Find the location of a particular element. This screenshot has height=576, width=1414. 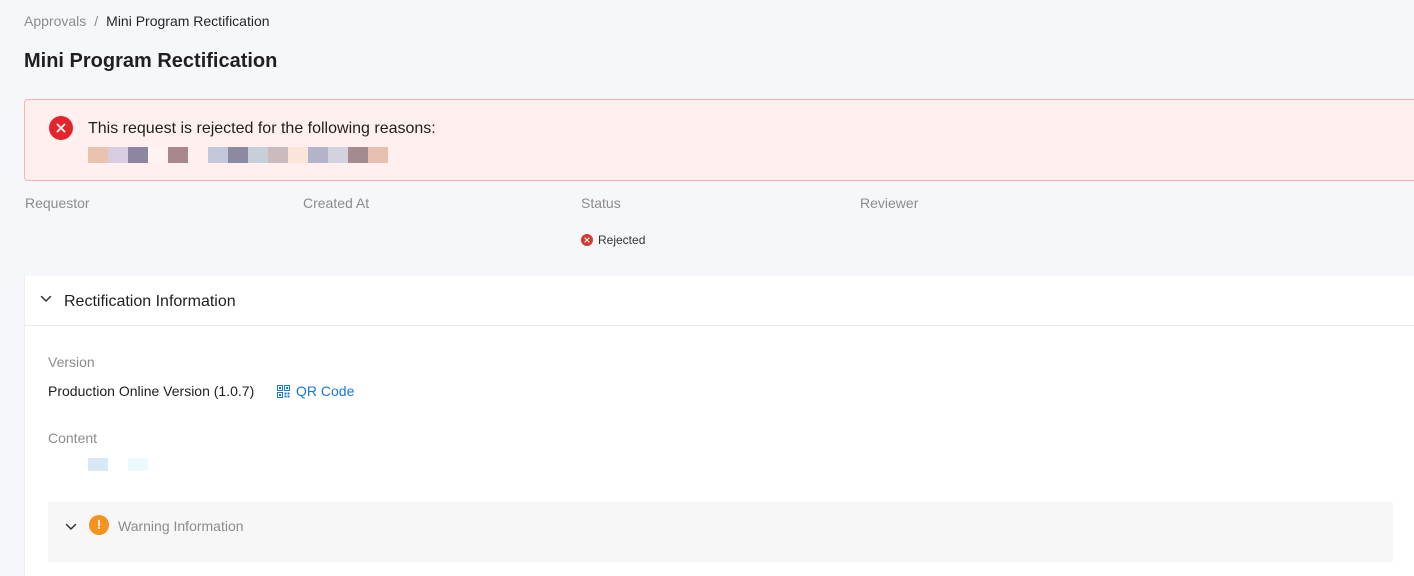

qr-code-icon is located at coordinates (283, 391).